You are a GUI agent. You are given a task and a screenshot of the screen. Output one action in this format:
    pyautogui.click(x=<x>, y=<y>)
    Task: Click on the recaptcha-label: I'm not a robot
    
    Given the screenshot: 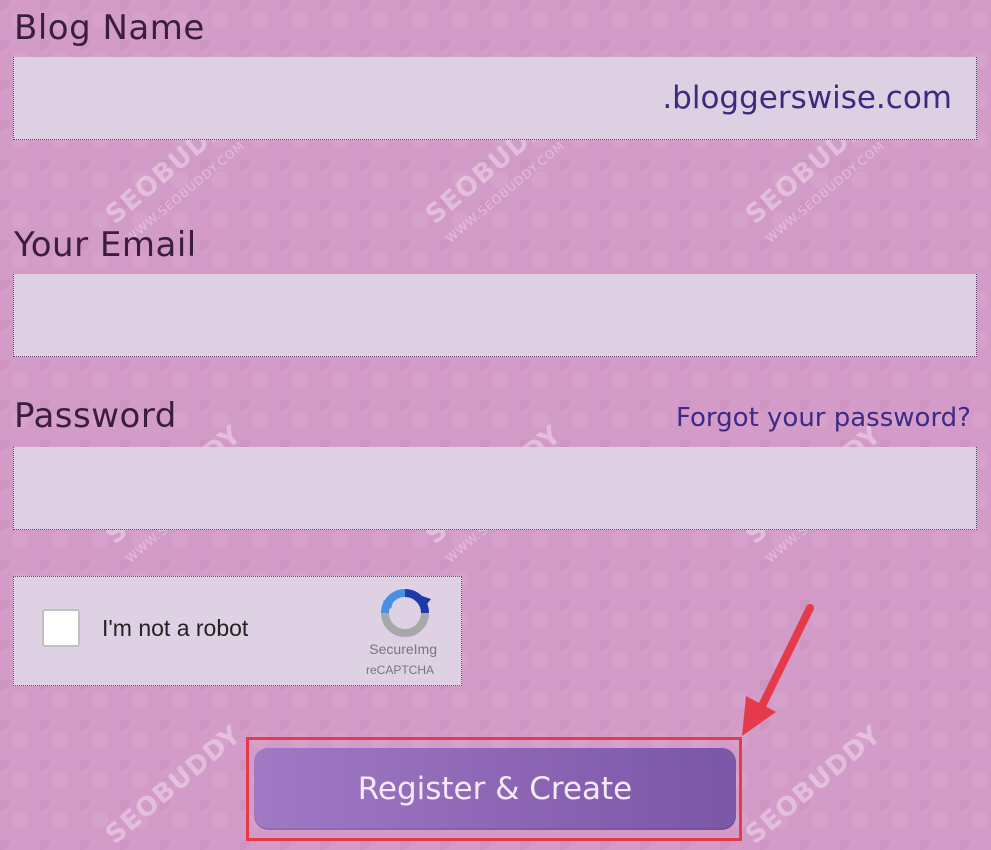 What is the action you would take?
    pyautogui.click(x=175, y=628)
    